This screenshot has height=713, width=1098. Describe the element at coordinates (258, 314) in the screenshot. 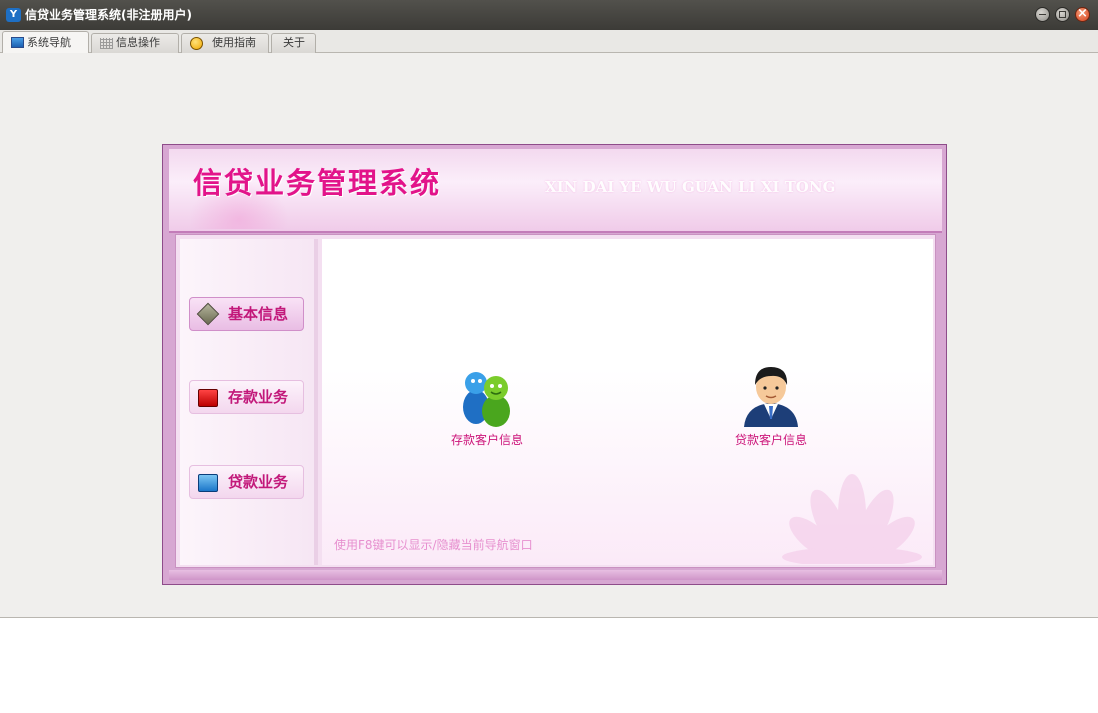

I see `nav-label: 基本信息` at that location.